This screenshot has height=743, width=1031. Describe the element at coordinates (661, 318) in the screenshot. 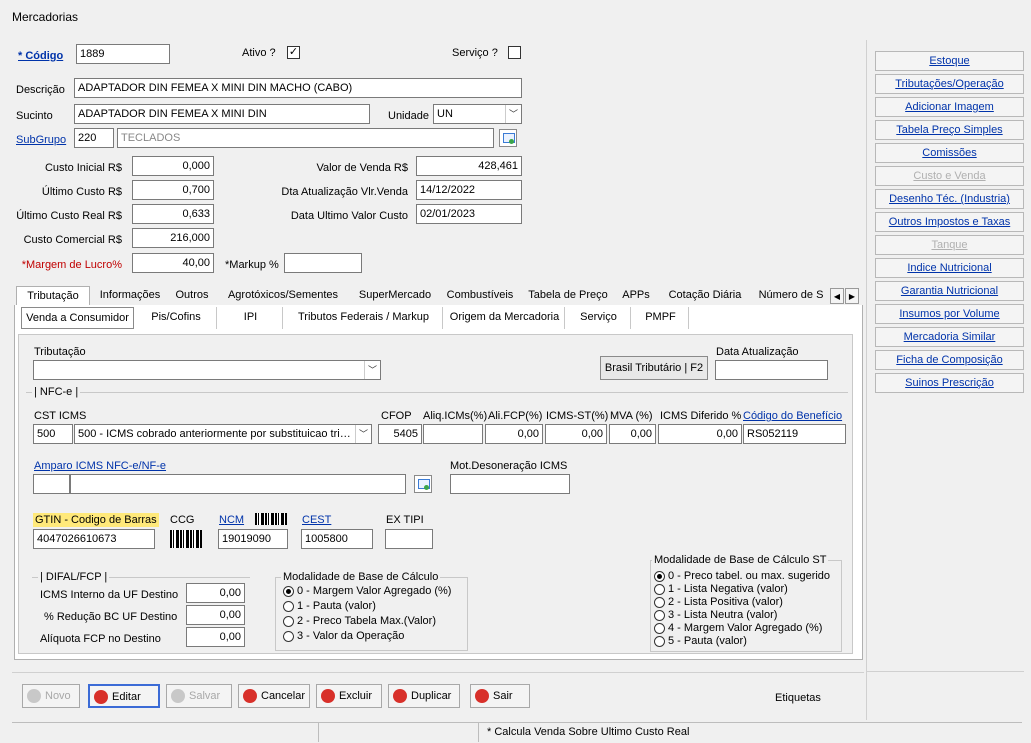

I see `subtab-pmpf: PMPF` at that location.